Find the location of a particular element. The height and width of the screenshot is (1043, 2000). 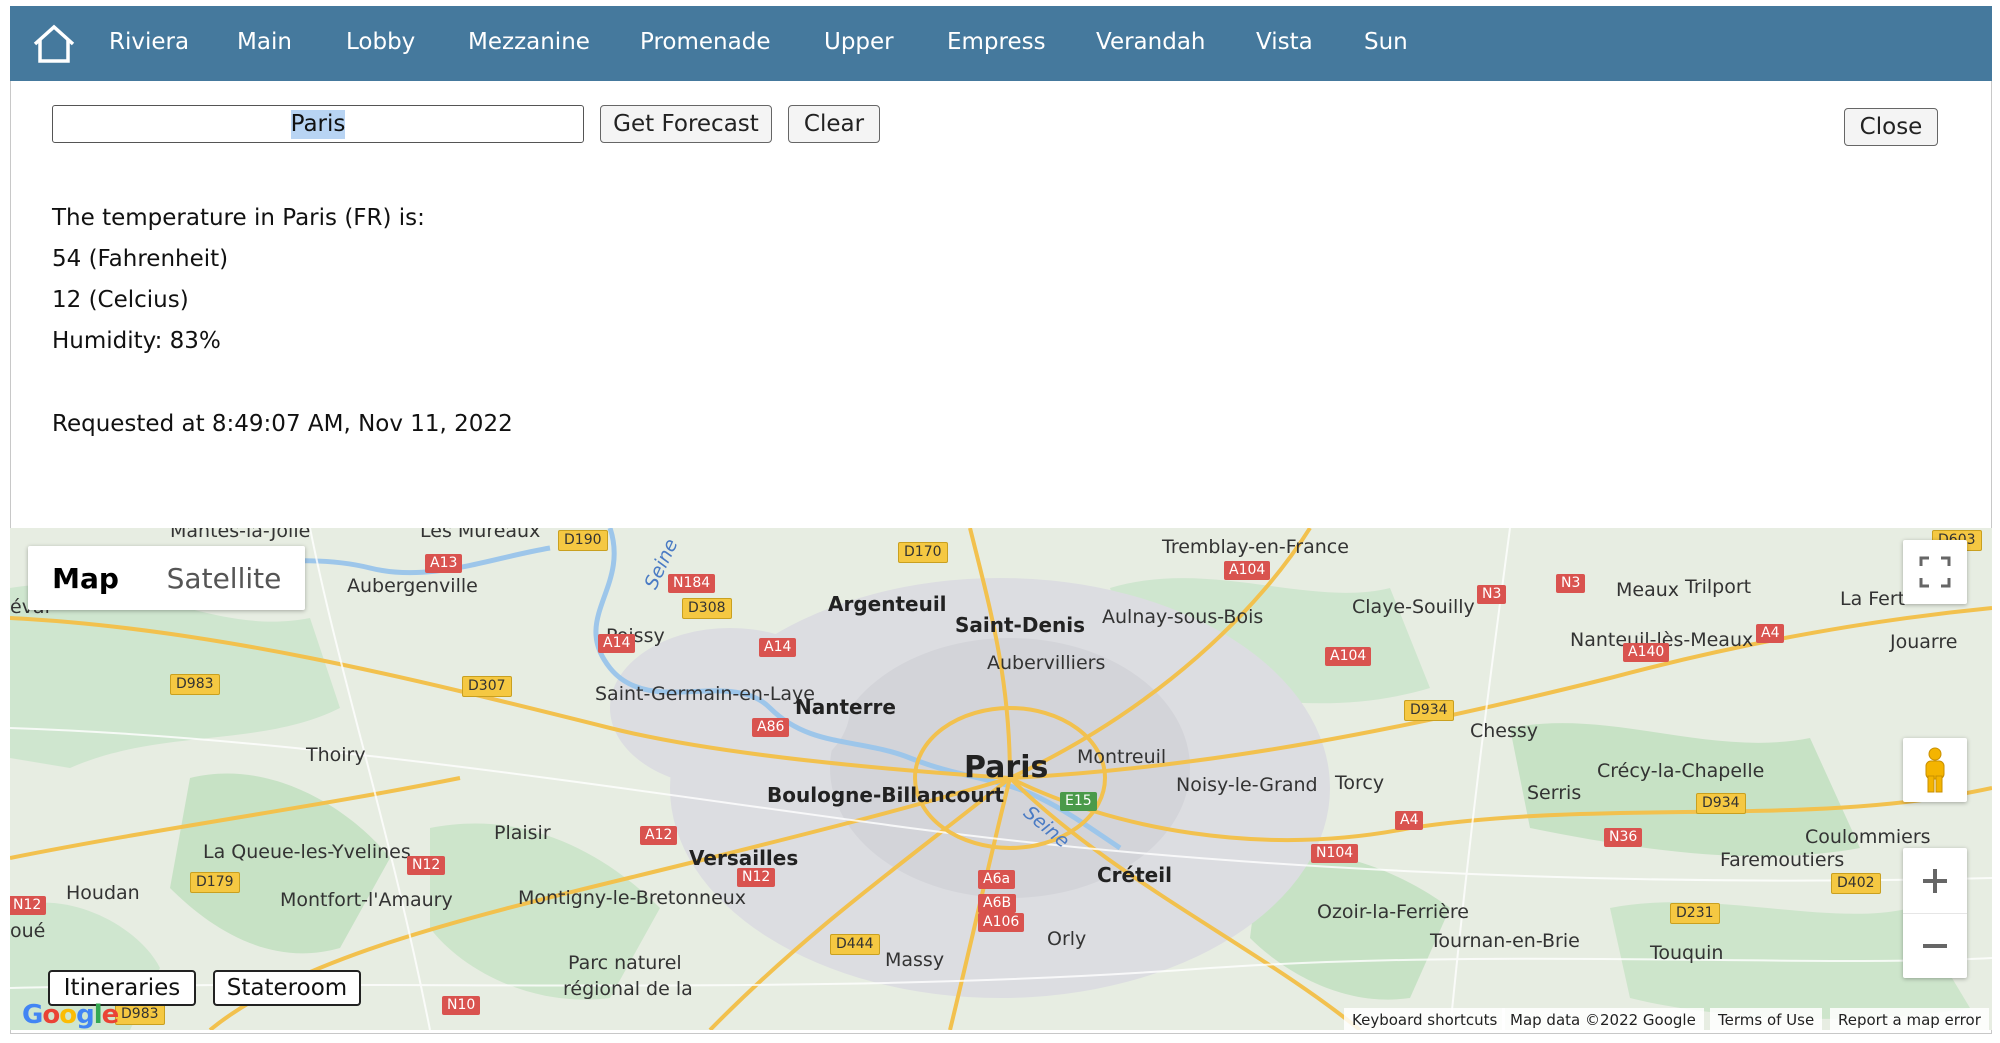

road-shield: A14 is located at coordinates (617, 643).